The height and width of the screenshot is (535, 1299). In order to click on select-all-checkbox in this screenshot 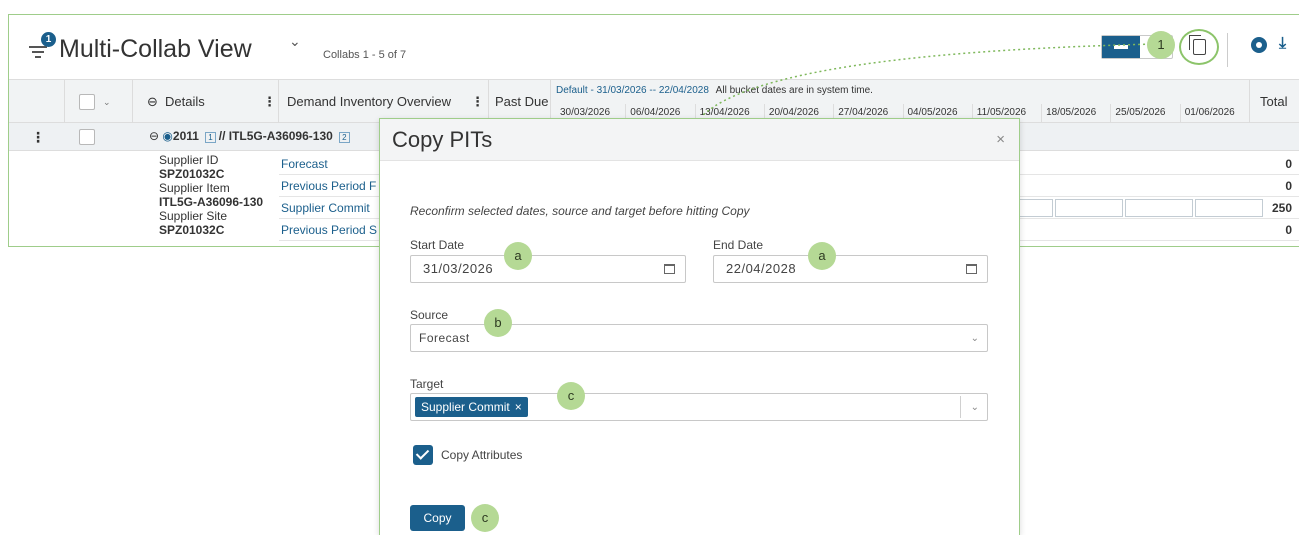, I will do `click(87, 102)`.